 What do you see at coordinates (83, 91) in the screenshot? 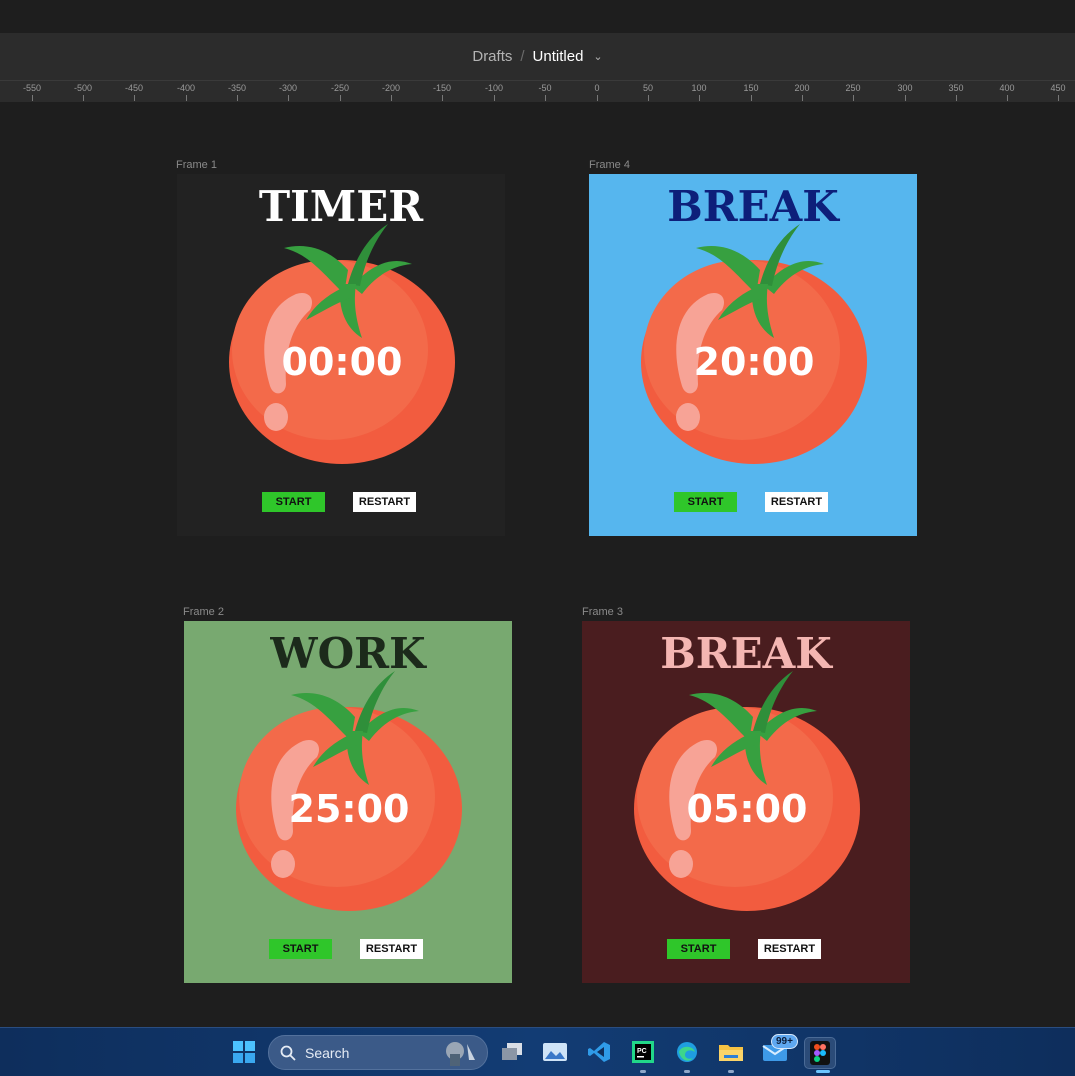
I see `ruler-tick: -500` at bounding box center [83, 91].